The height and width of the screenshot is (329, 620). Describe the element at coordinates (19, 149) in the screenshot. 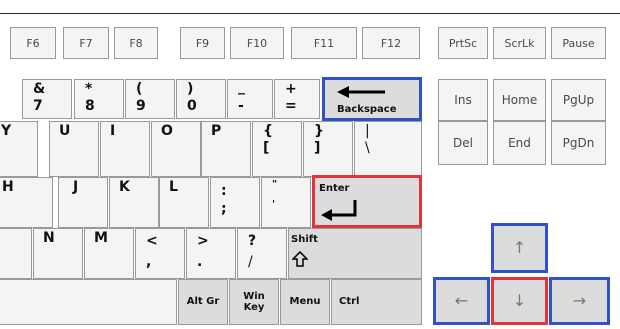

I see `key-y: Y` at that location.